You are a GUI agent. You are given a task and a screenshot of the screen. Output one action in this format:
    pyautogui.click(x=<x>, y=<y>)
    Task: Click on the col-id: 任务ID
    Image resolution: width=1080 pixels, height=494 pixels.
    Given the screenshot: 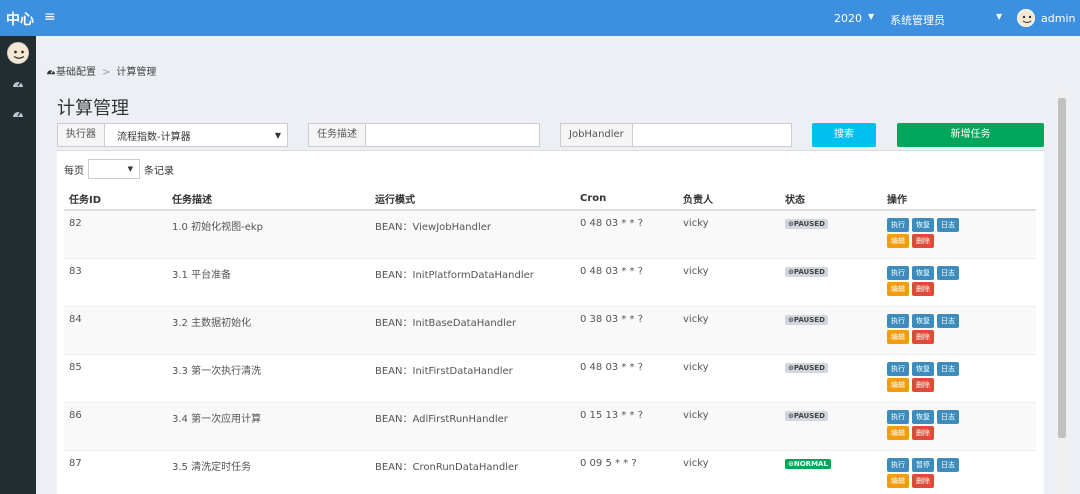 What is the action you would take?
    pyautogui.click(x=115, y=199)
    